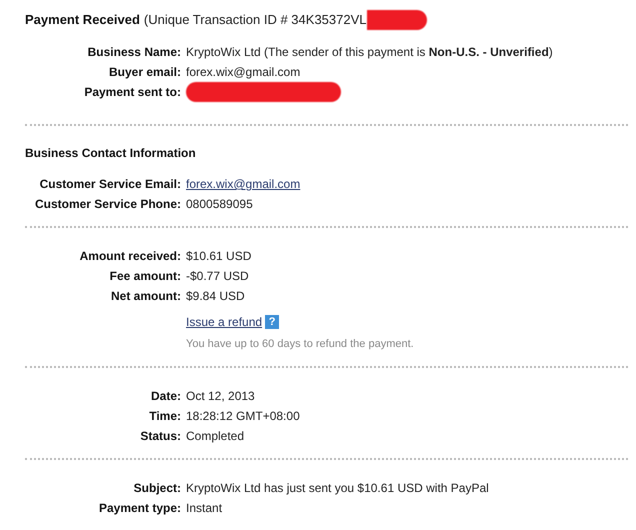 Image resolution: width=636 pixels, height=530 pixels. What do you see at coordinates (111, 153) in the screenshot?
I see `section-heading: Business Contact Information` at bounding box center [111, 153].